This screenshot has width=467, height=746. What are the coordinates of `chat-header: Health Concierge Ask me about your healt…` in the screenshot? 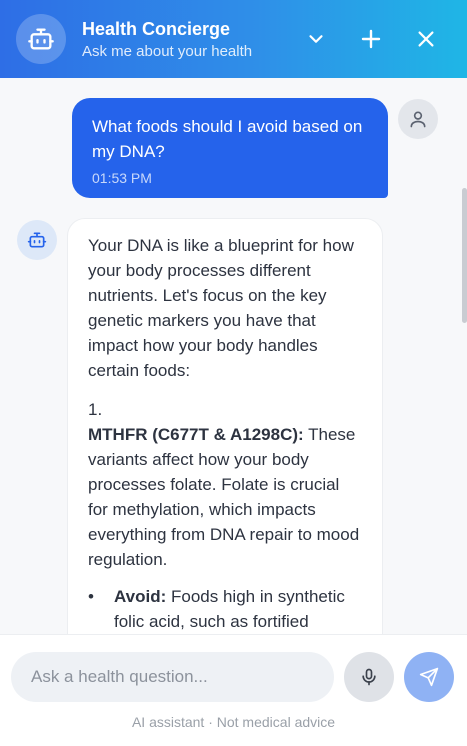 It's located at (233, 39).